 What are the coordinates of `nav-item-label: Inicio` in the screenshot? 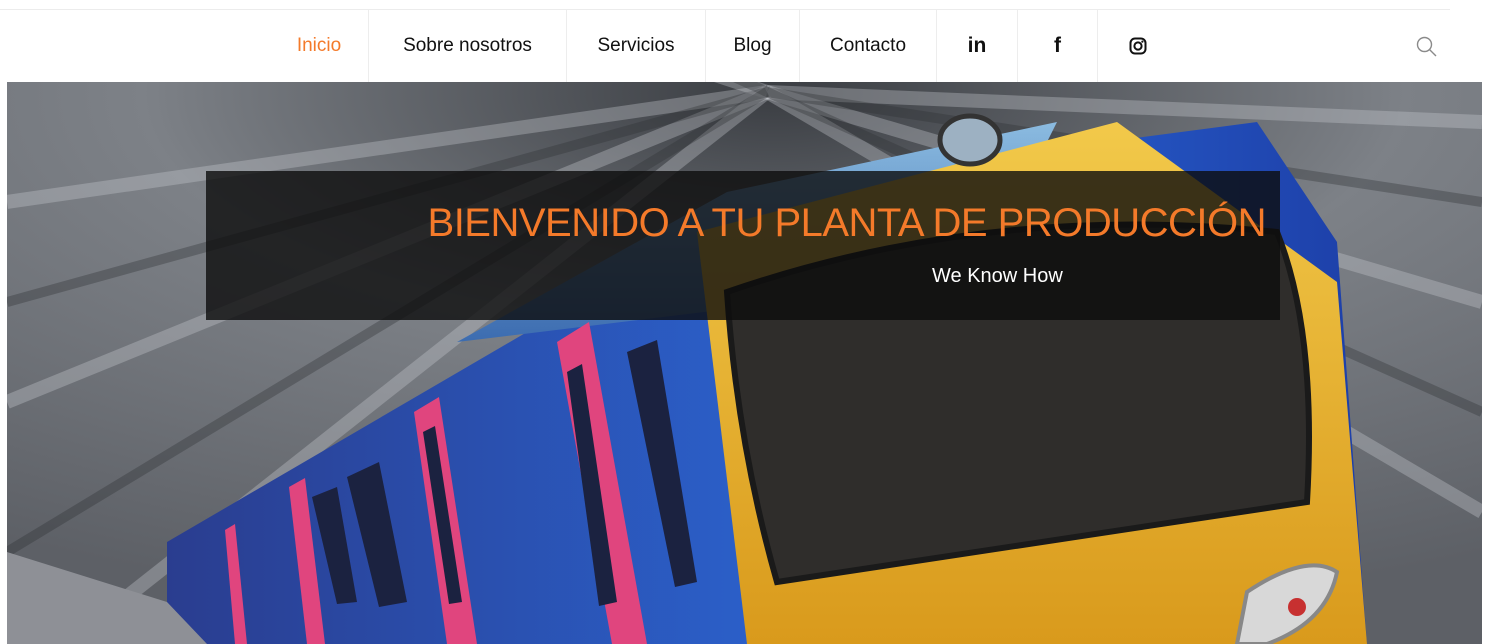 It's located at (319, 45).